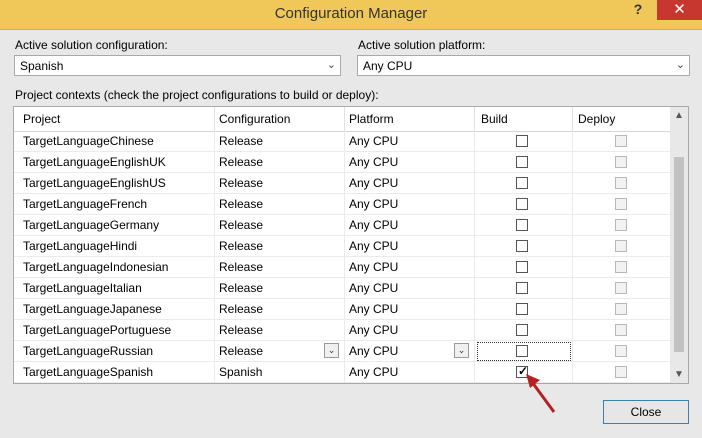 Image resolution: width=702 pixels, height=438 pixels. Describe the element at coordinates (494, 119) in the screenshot. I see `column-header-build: Build` at that location.